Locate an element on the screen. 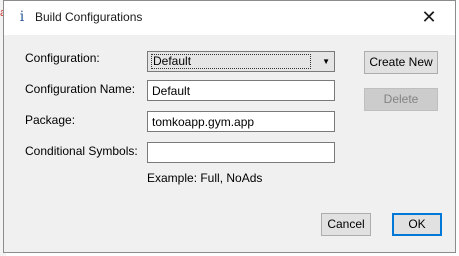 The width and height of the screenshot is (459, 256). configuration-label: Configuration: is located at coordinates (62, 58).